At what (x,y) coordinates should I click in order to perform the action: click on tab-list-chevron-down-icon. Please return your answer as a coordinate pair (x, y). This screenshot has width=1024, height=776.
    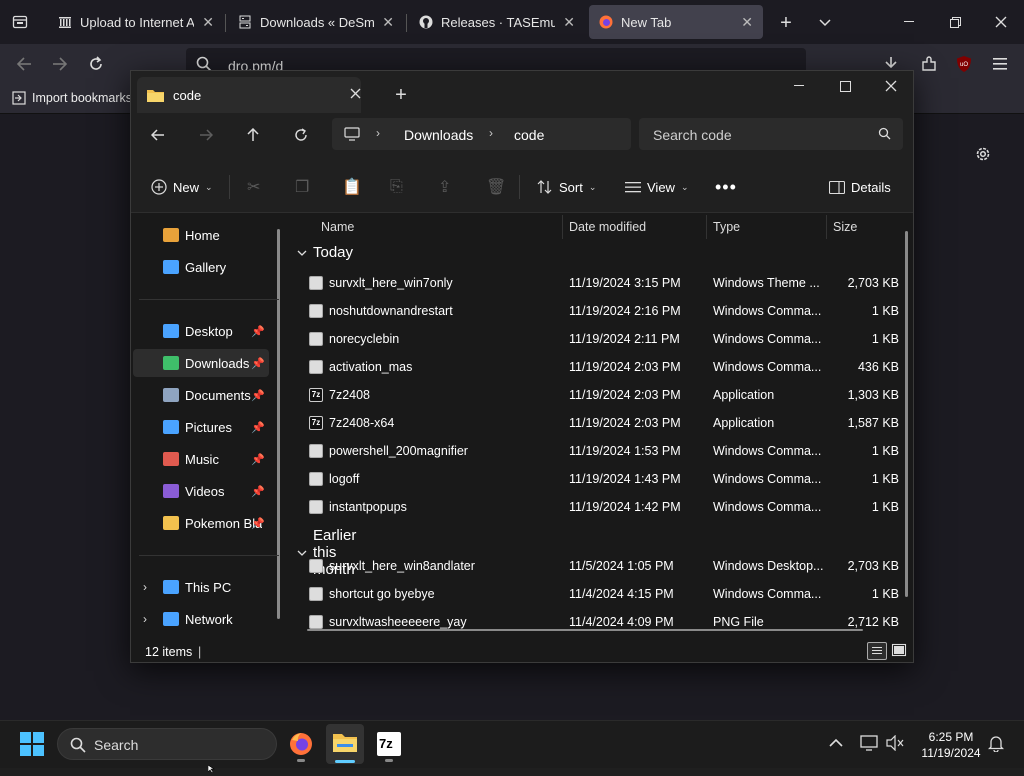
    Looking at the image, I should click on (825, 23).